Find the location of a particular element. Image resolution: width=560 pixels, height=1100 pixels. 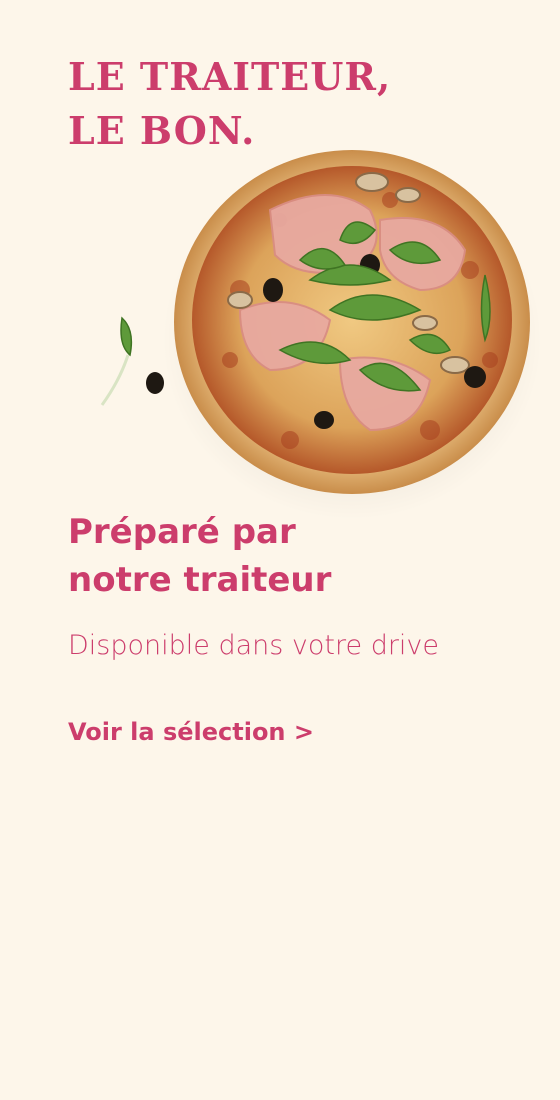

see-selection-link: Voir la sélection > is located at coordinates (191, 732).